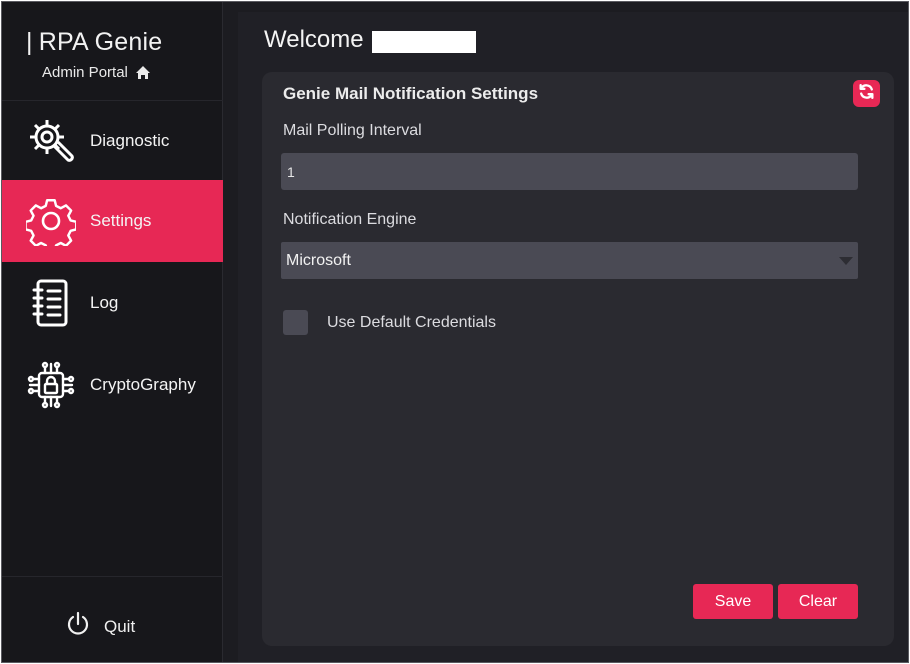 The image size is (910, 664). What do you see at coordinates (143, 72) in the screenshot?
I see `home-icon` at bounding box center [143, 72].